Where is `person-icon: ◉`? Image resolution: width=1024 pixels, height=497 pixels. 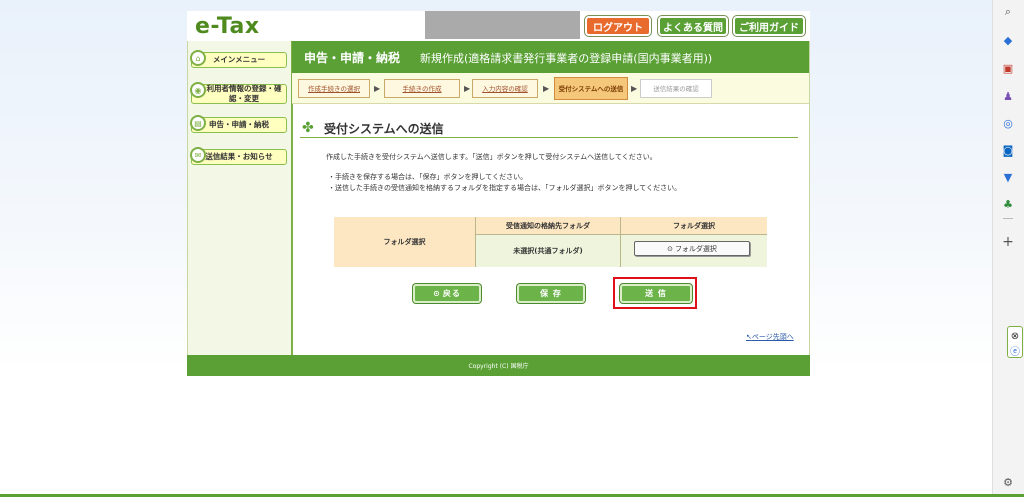 person-icon: ◉ is located at coordinates (198, 90).